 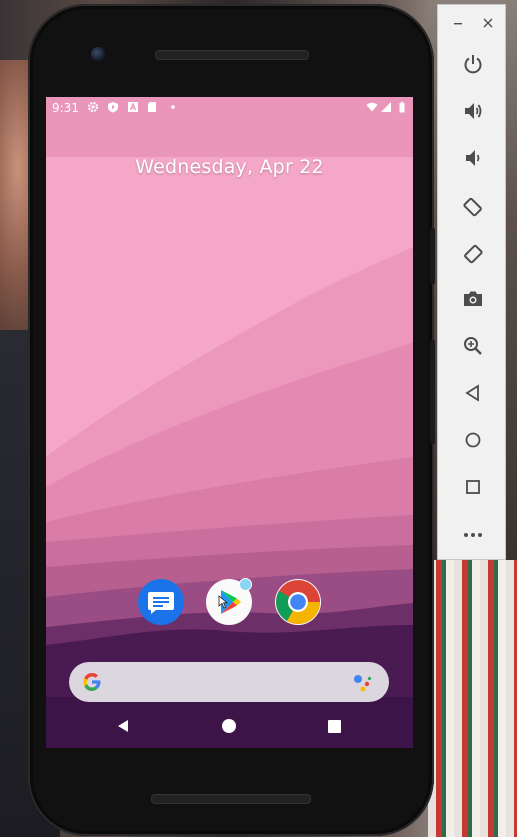 What do you see at coordinates (432, 392) in the screenshot?
I see `phone-volume-key` at bounding box center [432, 392].